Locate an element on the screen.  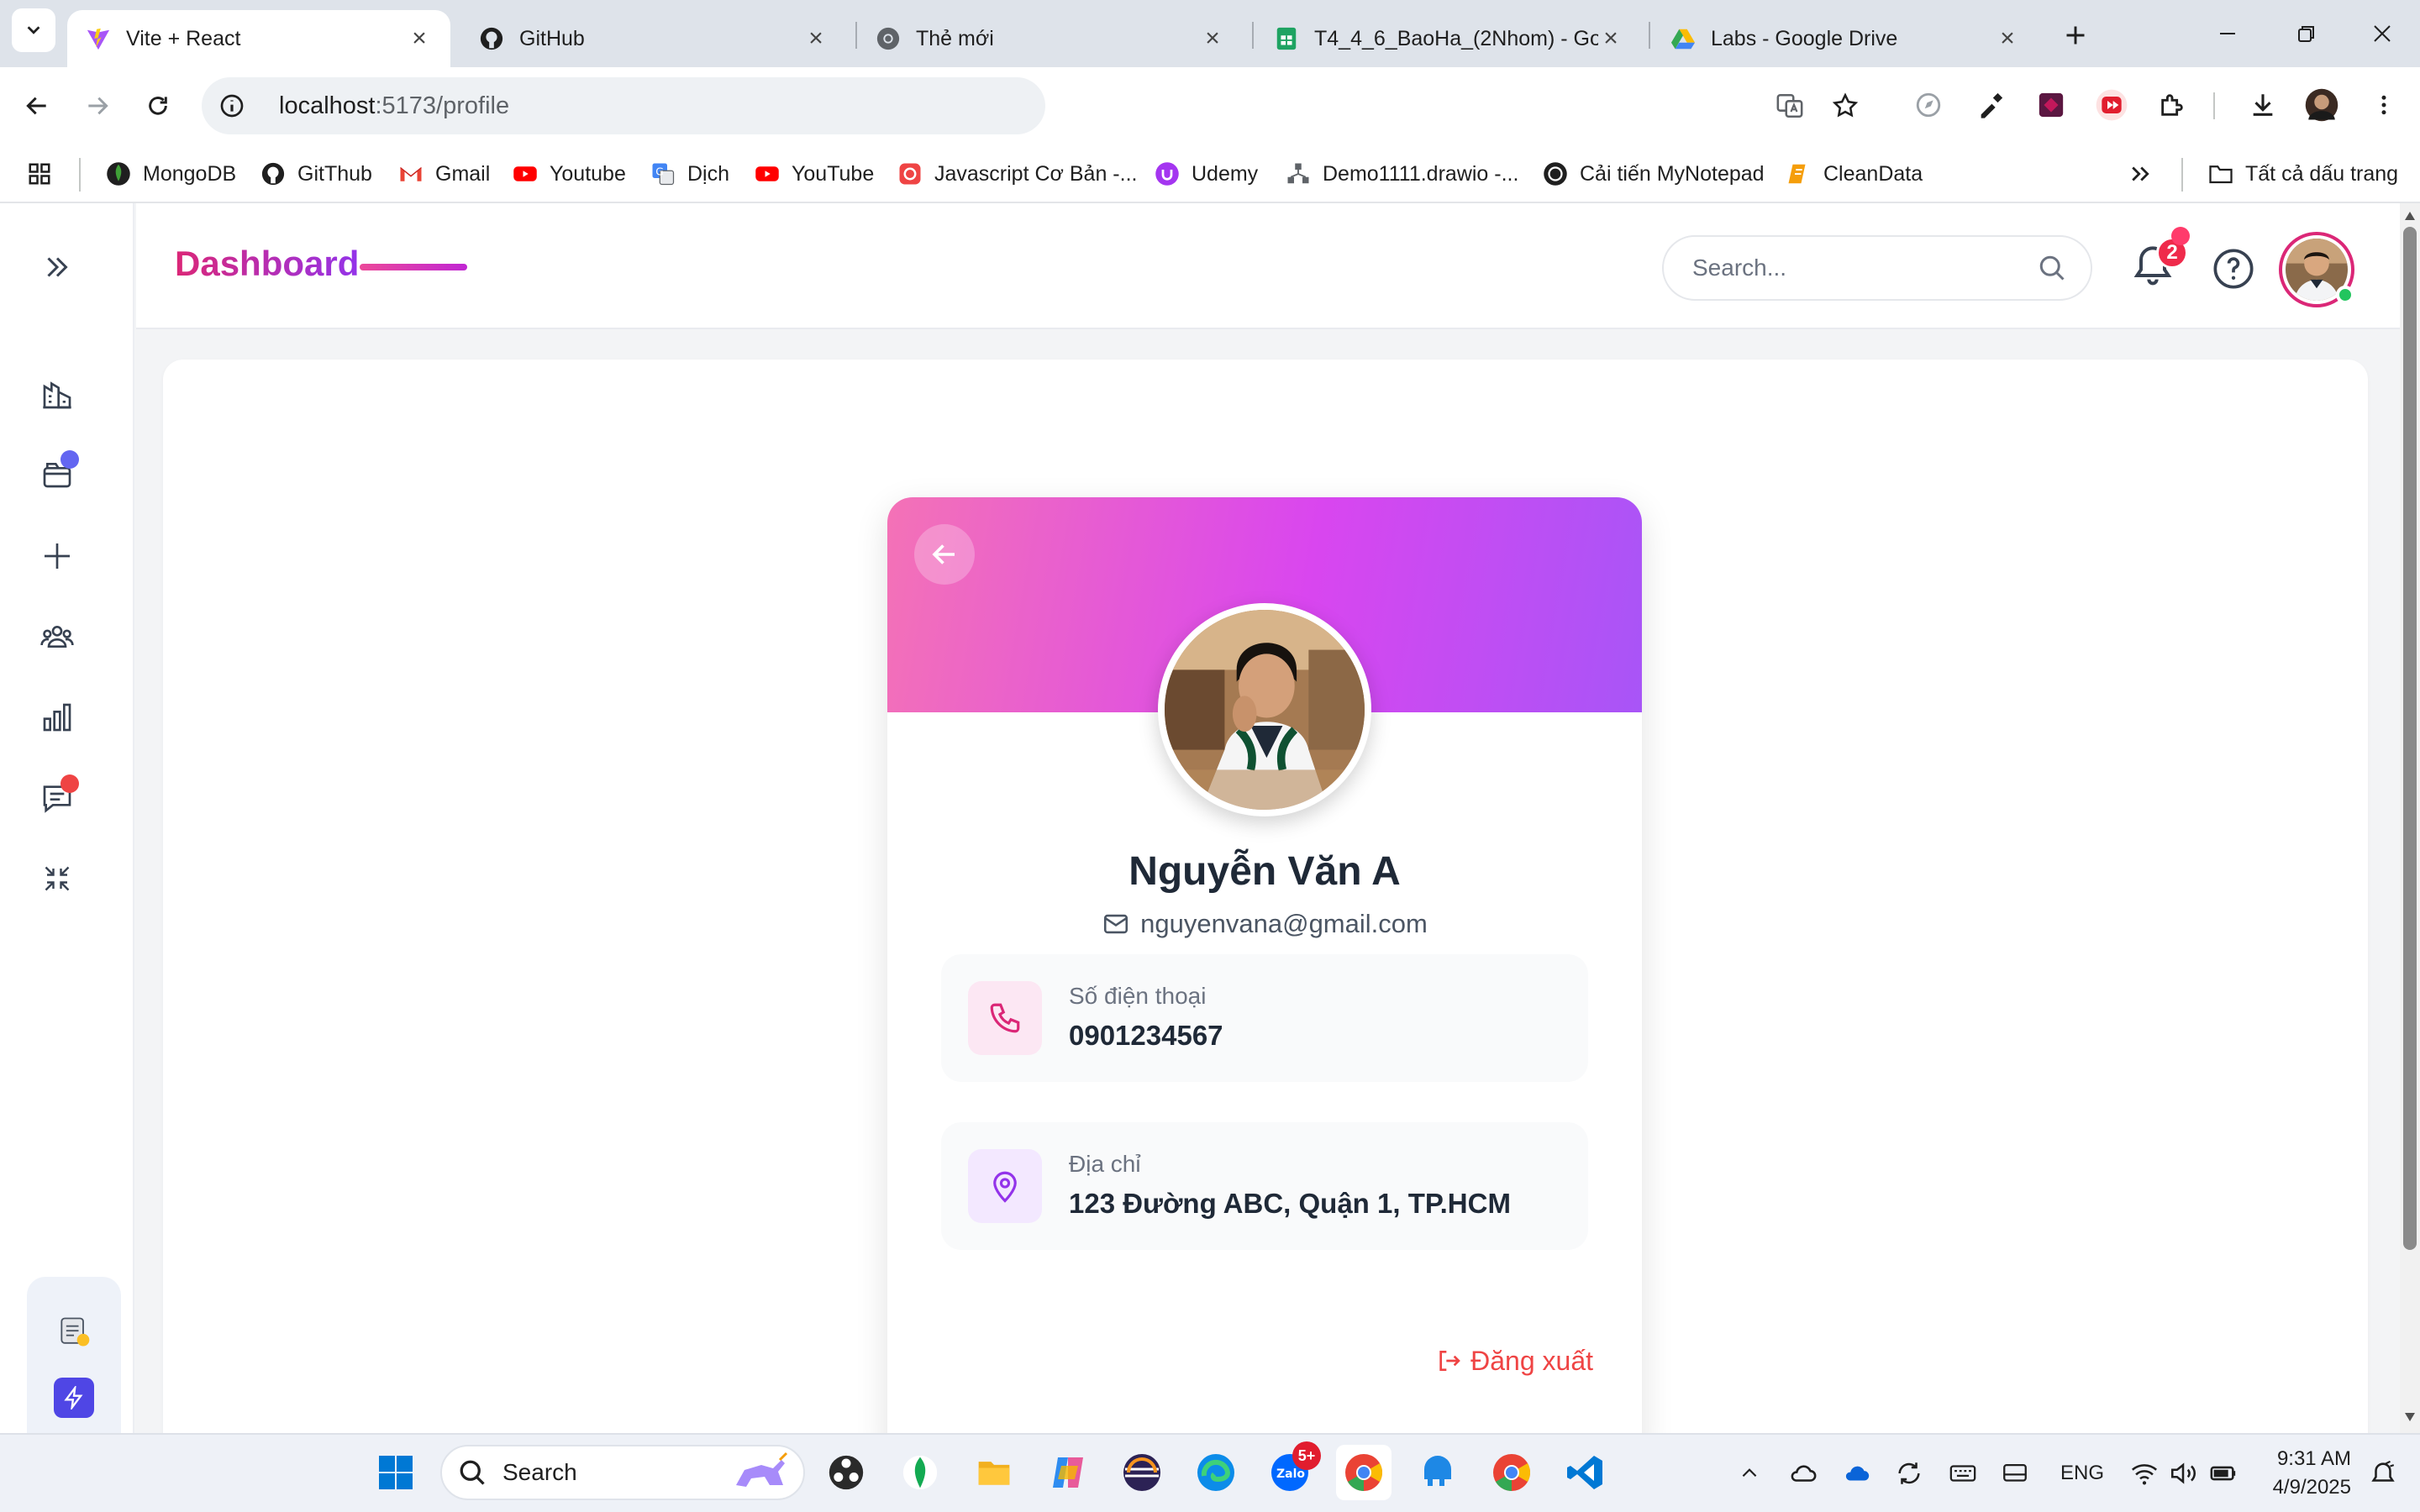
tray-notifications is located at coordinates (2384, 1473).